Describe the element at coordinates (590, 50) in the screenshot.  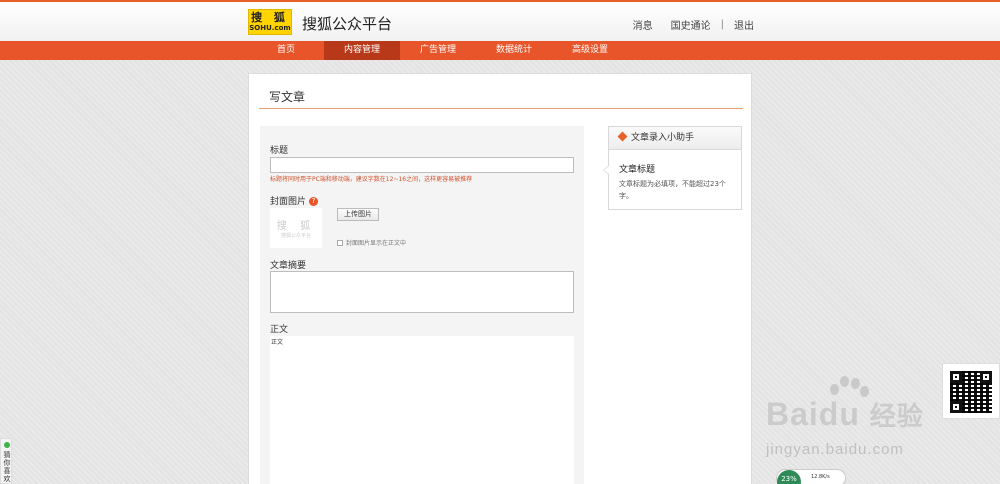
I see `nav-item-advanced-settings: 高级设置` at that location.